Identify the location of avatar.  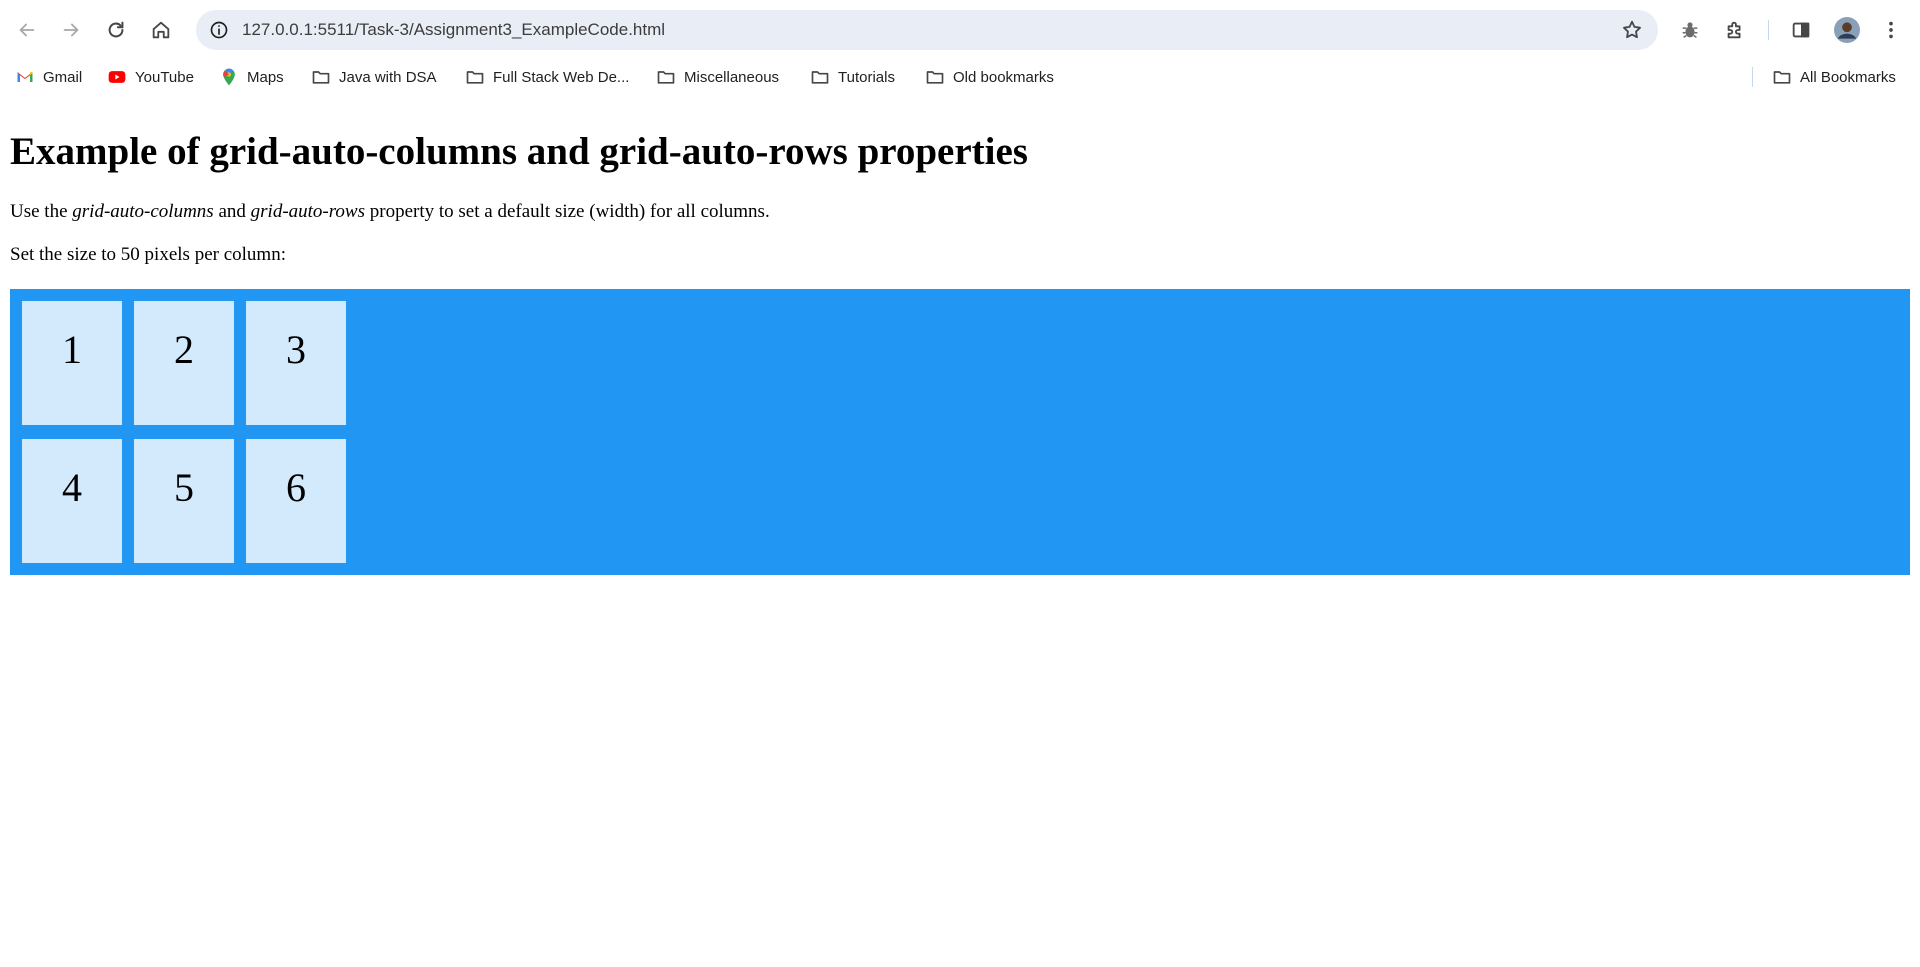
(1847, 30).